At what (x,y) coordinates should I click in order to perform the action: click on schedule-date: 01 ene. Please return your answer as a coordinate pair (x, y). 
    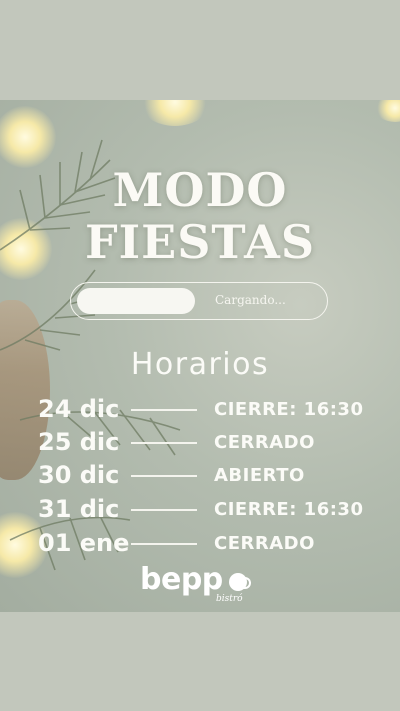
    Looking at the image, I should click on (84, 543).